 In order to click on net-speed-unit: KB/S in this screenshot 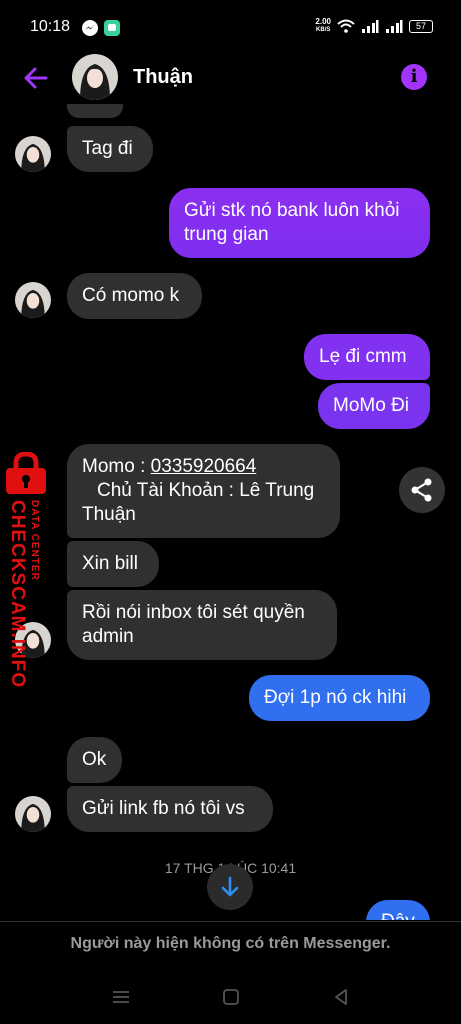, I will do `click(323, 30)`.